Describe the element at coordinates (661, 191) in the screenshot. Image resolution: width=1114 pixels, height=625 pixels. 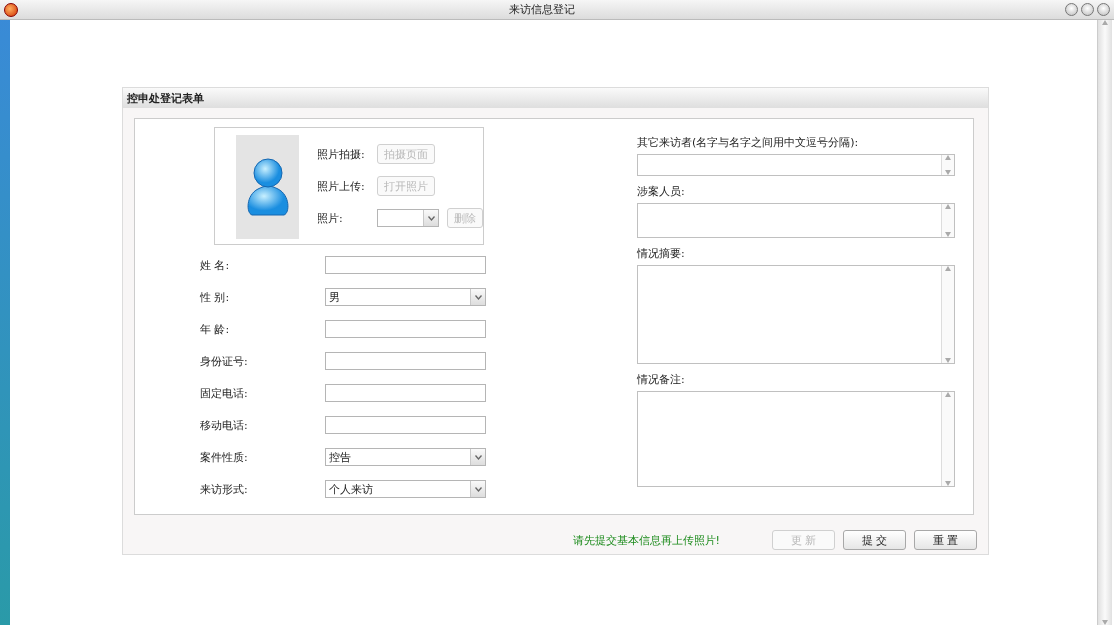
I see `field-label: 涉案人员:` at that location.